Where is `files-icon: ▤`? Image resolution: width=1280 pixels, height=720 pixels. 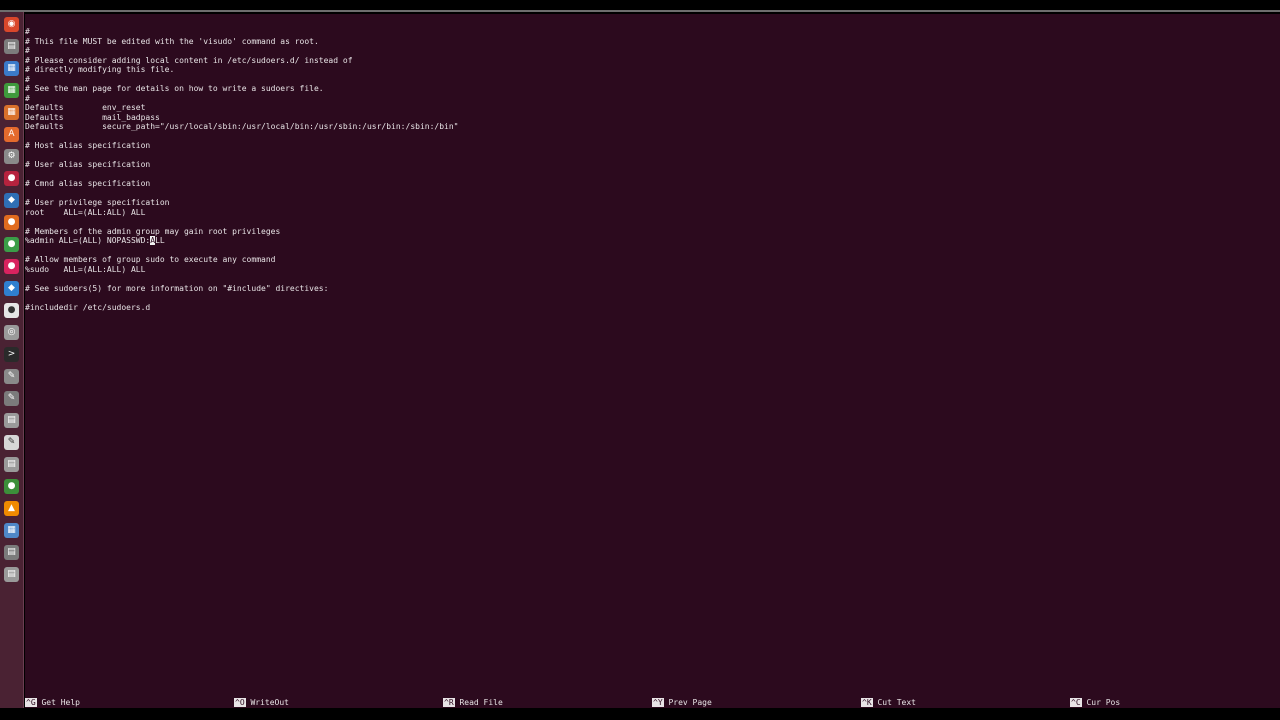 files-icon: ▤ is located at coordinates (11, 46).